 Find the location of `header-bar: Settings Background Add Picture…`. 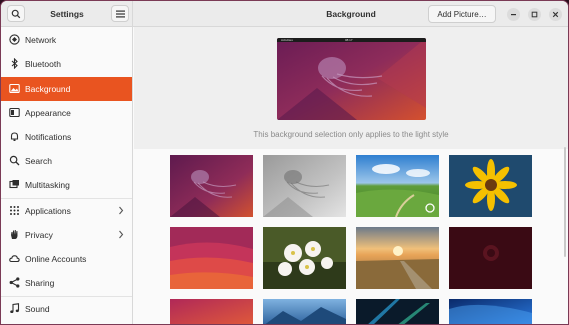

header-bar: Settings Background Add Picture… is located at coordinates (284, 14).